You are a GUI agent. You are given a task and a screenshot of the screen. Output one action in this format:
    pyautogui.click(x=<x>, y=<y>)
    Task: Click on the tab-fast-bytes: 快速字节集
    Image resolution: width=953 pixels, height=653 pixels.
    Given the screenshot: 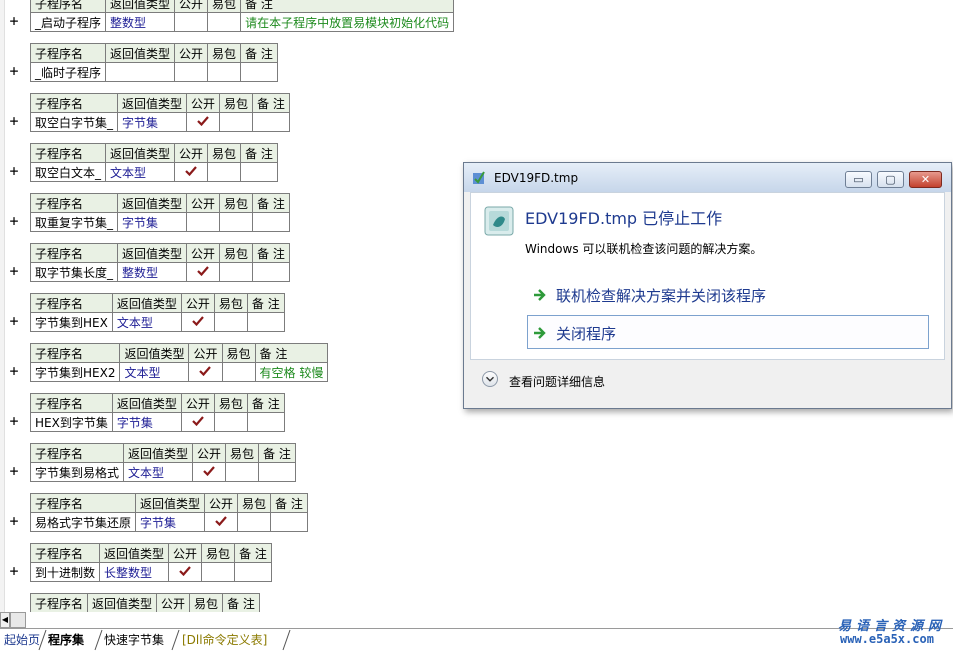 What is the action you would take?
    pyautogui.click(x=135, y=640)
    